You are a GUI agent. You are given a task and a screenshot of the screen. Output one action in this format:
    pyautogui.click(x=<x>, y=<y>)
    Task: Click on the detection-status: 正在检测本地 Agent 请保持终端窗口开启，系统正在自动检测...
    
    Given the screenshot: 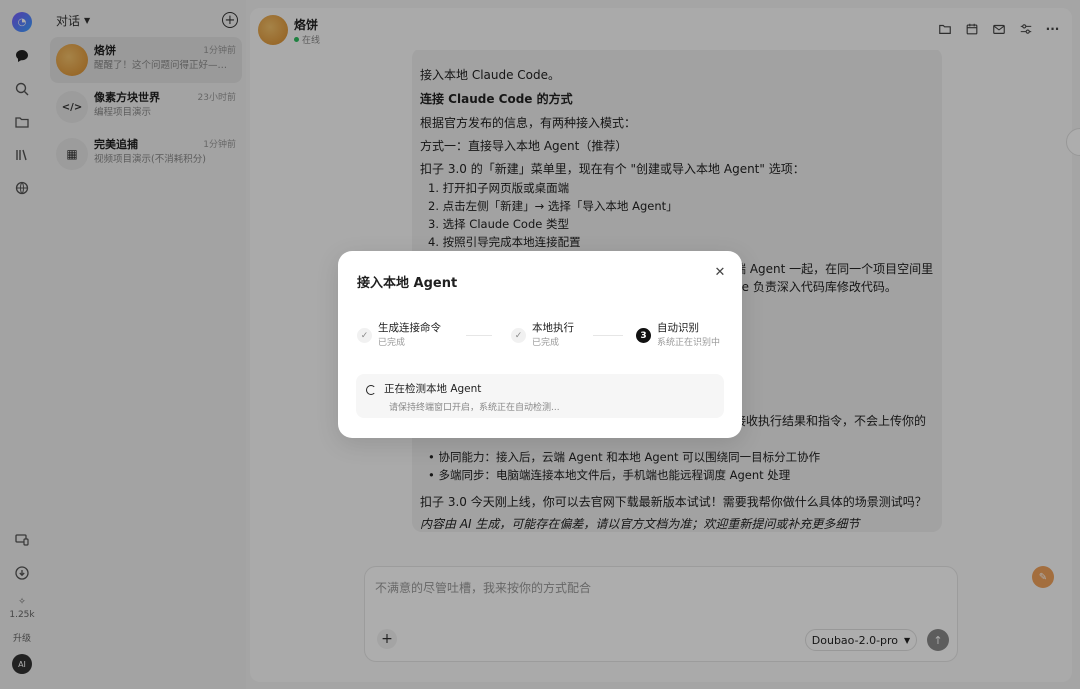 What is the action you would take?
    pyautogui.click(x=540, y=396)
    